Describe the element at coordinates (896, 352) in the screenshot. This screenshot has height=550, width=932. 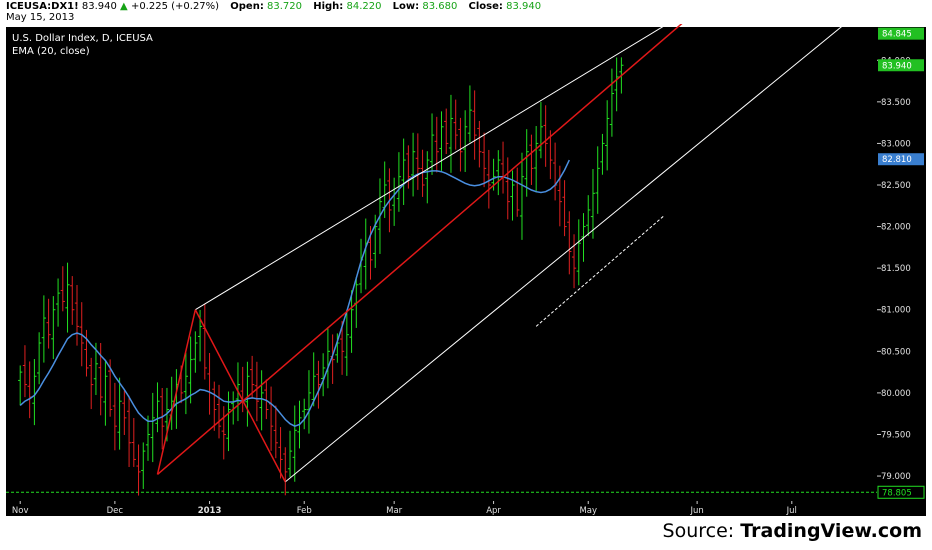
I see `y-tick-label: 80.500` at that location.